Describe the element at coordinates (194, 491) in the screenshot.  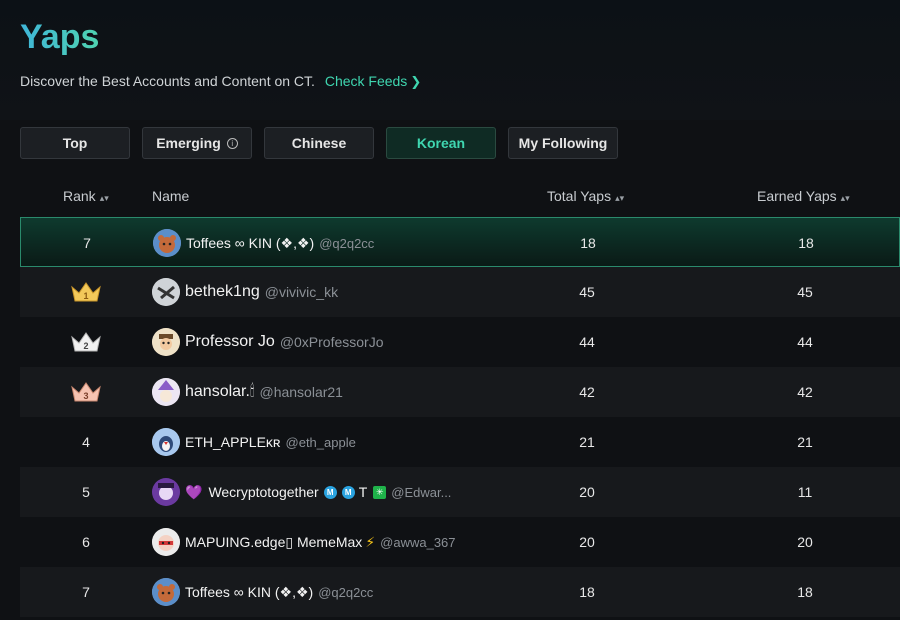
I see `purple-heart-icon: 💜` at that location.